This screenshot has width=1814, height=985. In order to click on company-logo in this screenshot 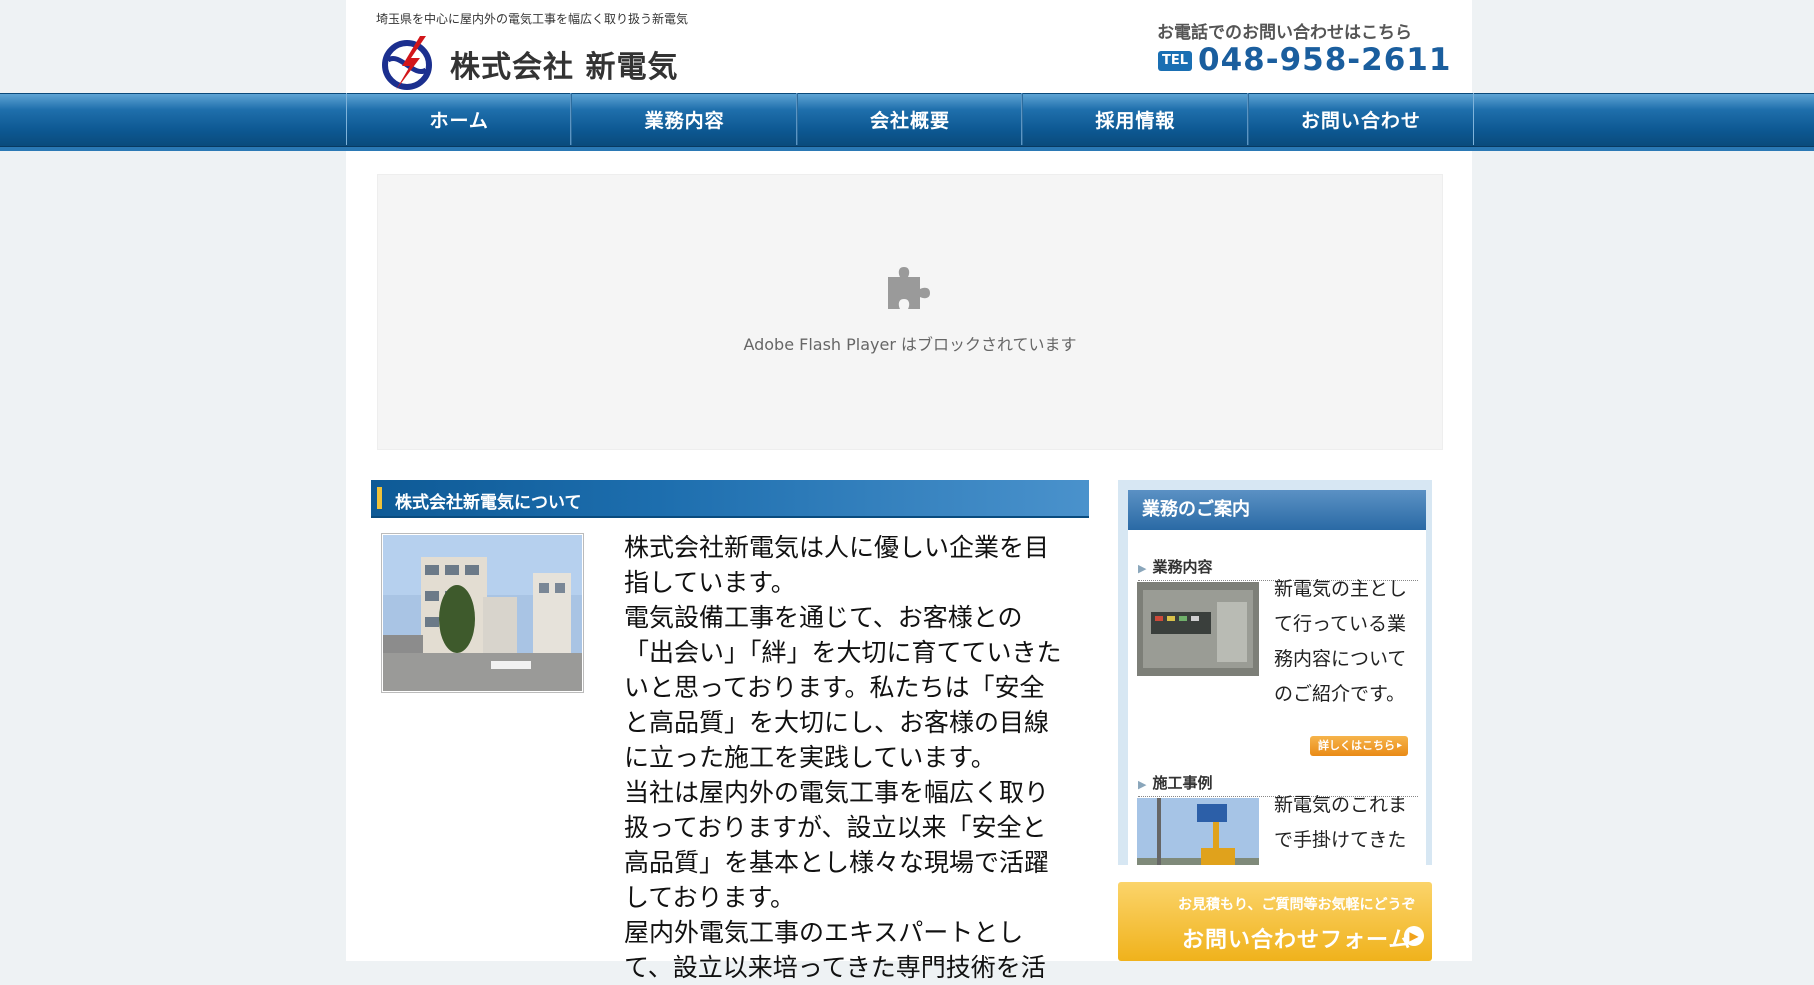, I will do `click(409, 63)`.